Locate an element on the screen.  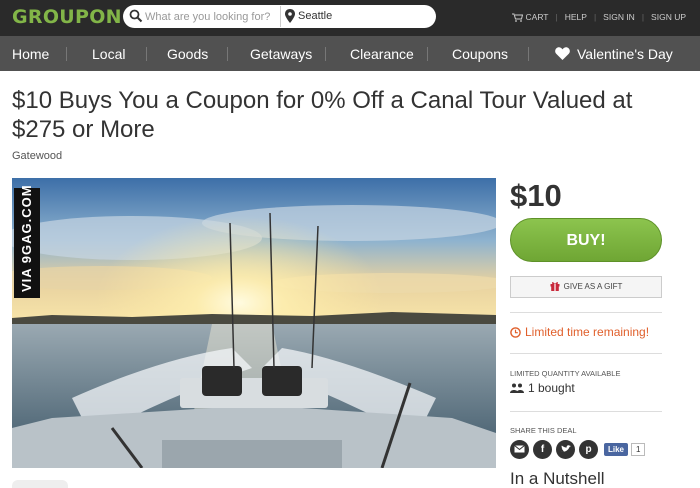
fb-like-count: 1 is located at coordinates (638, 449).